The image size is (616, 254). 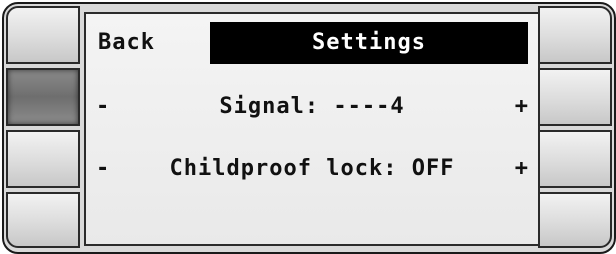 I want to click on signal-row: - Signal: ----4 +, so click(x=312, y=109).